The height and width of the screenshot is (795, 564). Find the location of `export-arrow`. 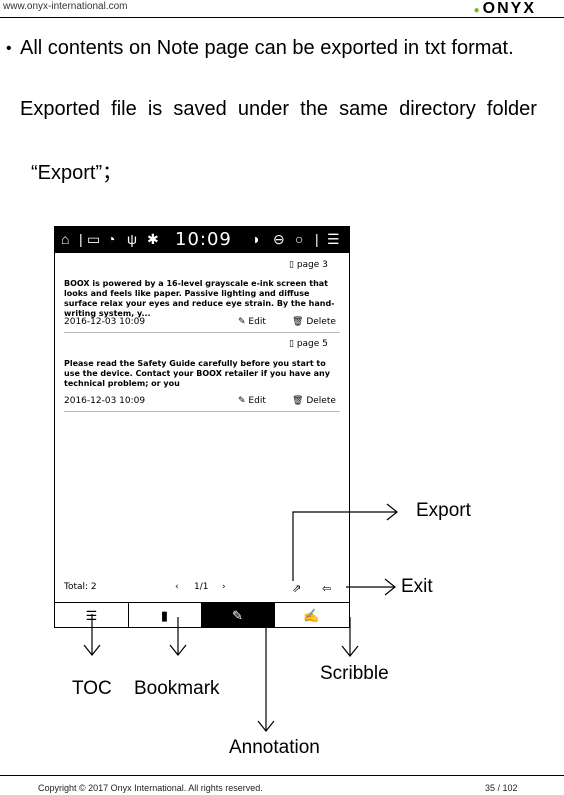

export-arrow is located at coordinates (344, 546).